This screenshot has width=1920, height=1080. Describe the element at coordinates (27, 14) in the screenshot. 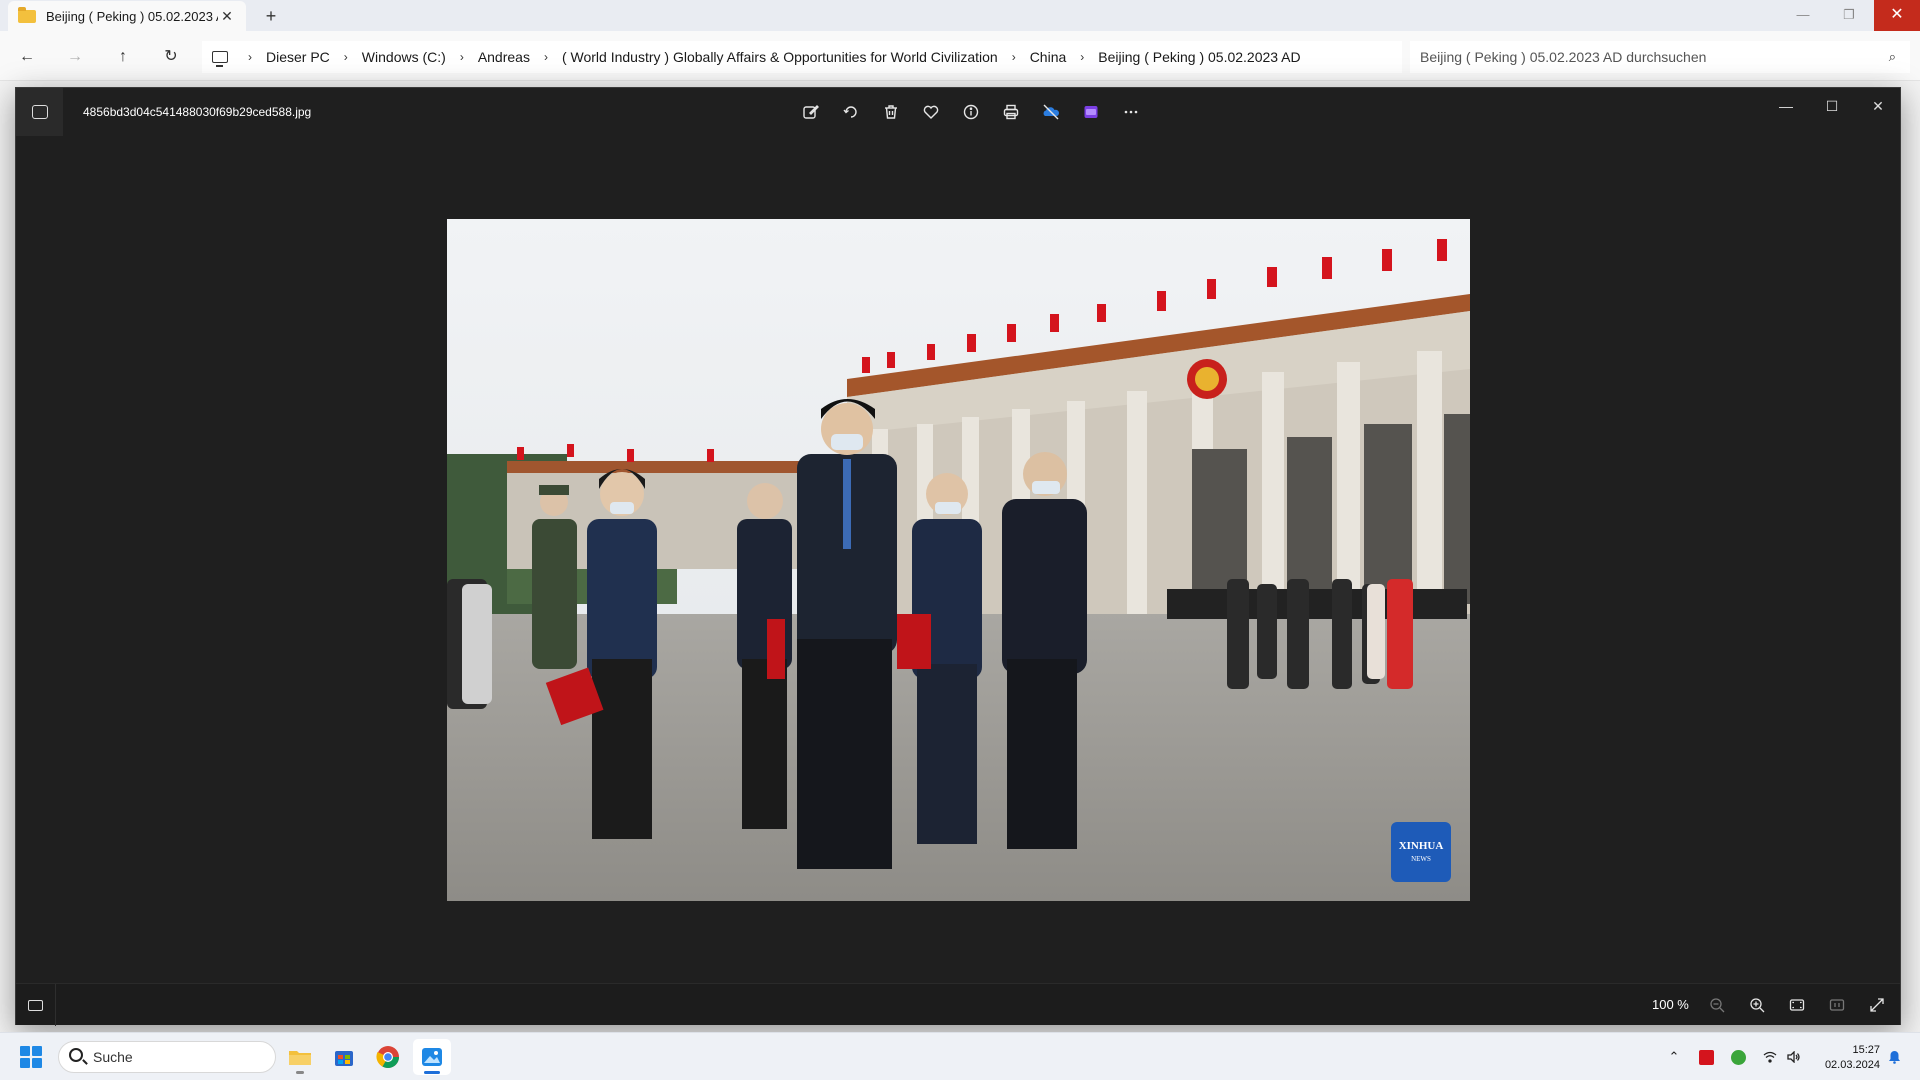

I see `folder-icon` at that location.